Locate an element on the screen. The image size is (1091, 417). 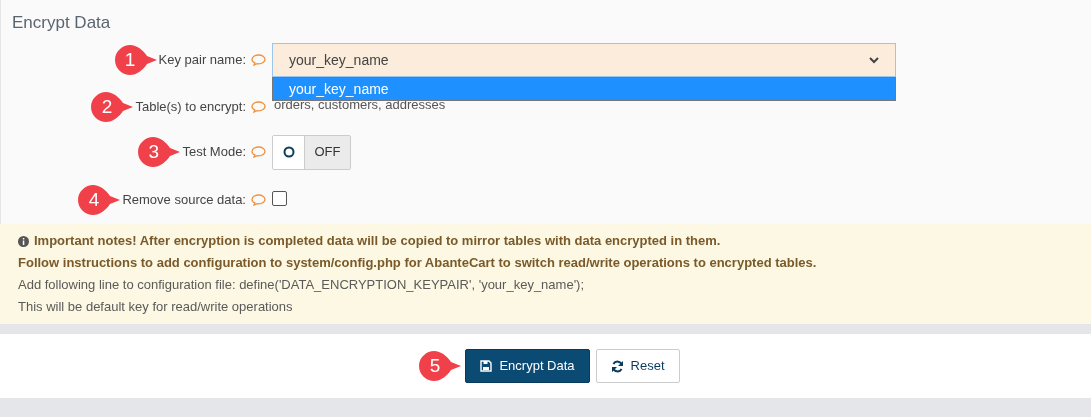
field-label: Table(s) to encrypt: is located at coordinates (190, 107).